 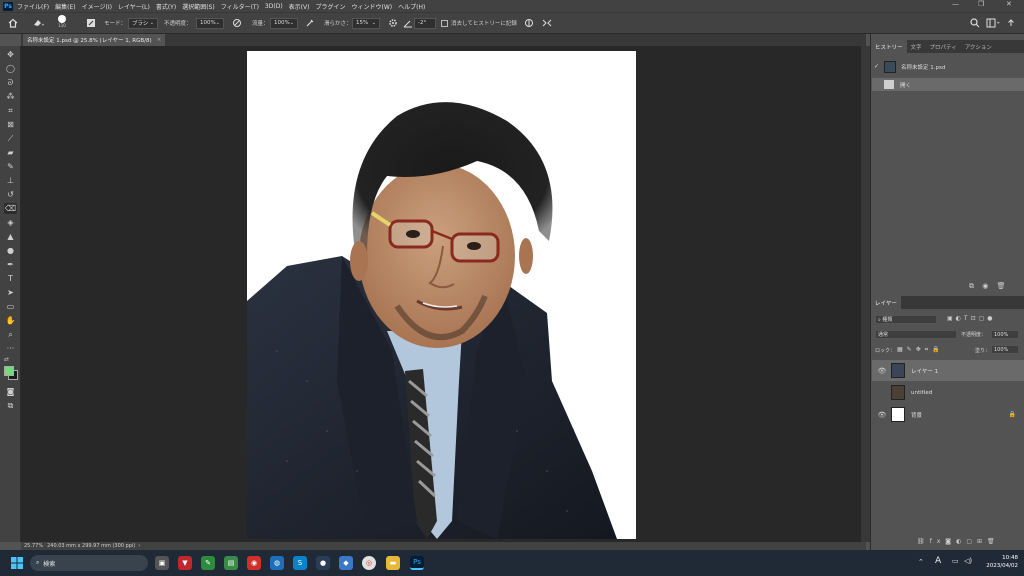 What do you see at coordinates (985, 286) in the screenshot?
I see `camera-icon: ◉` at bounding box center [985, 286].